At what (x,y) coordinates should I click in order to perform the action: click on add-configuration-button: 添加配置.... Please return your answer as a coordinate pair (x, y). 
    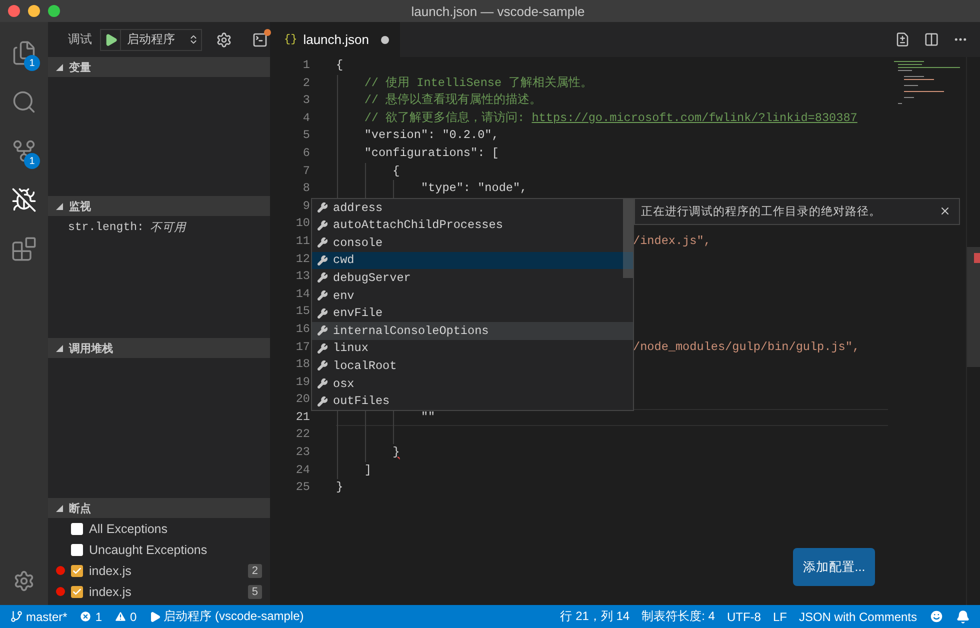
    Looking at the image, I should click on (834, 567).